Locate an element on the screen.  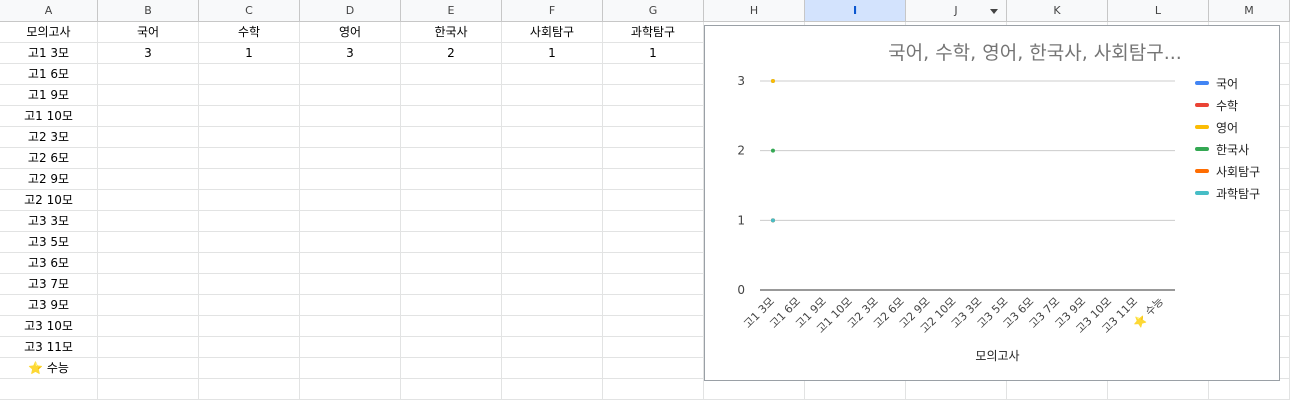
column-header-l: L is located at coordinates (1158, 11).